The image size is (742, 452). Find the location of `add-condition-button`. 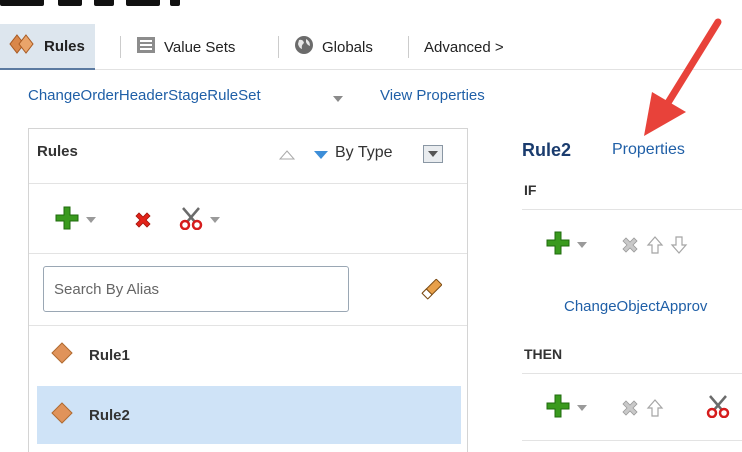

add-condition-button is located at coordinates (566, 244).